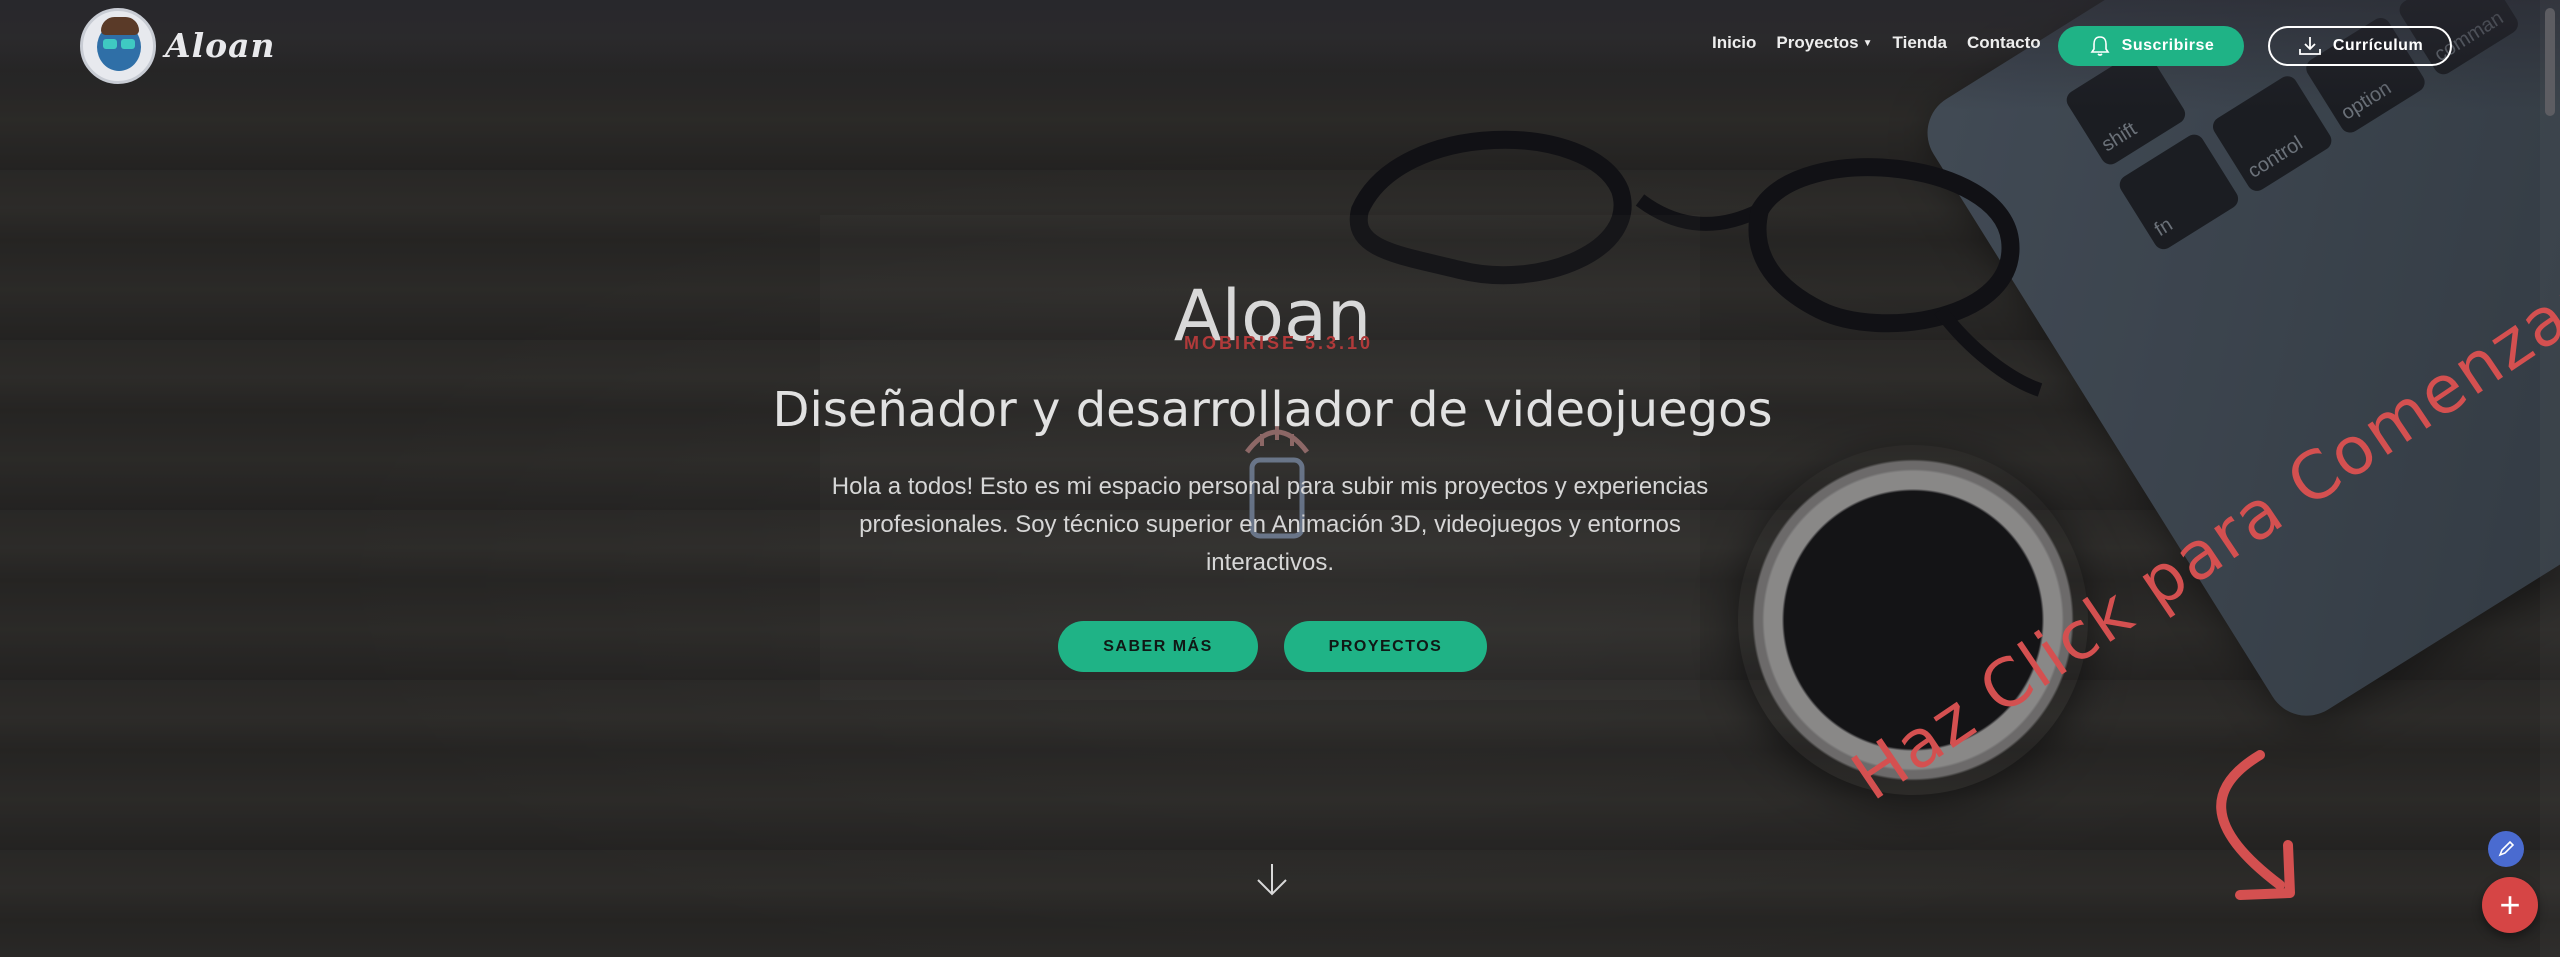 This screenshot has height=957, width=2560. Describe the element at coordinates (1279, 343) in the screenshot. I see `mobirise-badge: MOBIRISE 5.3.10` at that location.